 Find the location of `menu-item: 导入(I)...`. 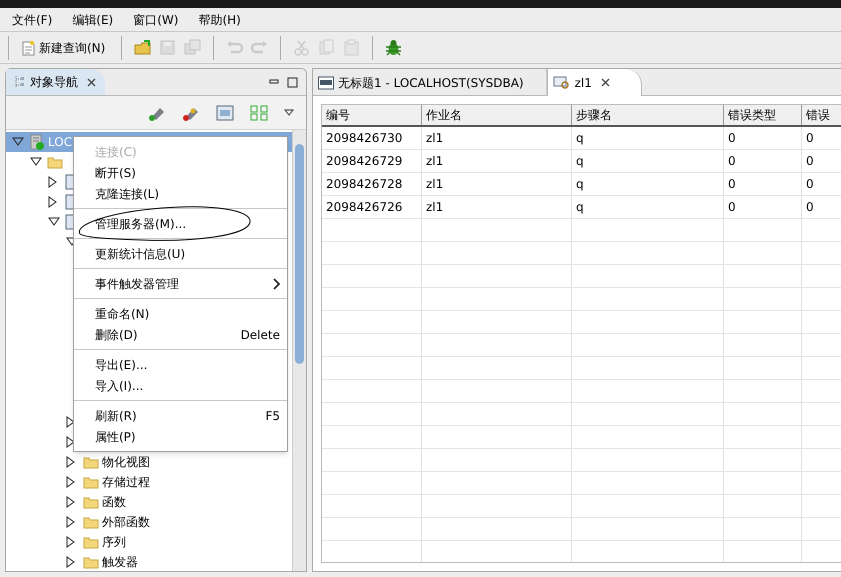

menu-item: 导入(I)... is located at coordinates (180, 385).